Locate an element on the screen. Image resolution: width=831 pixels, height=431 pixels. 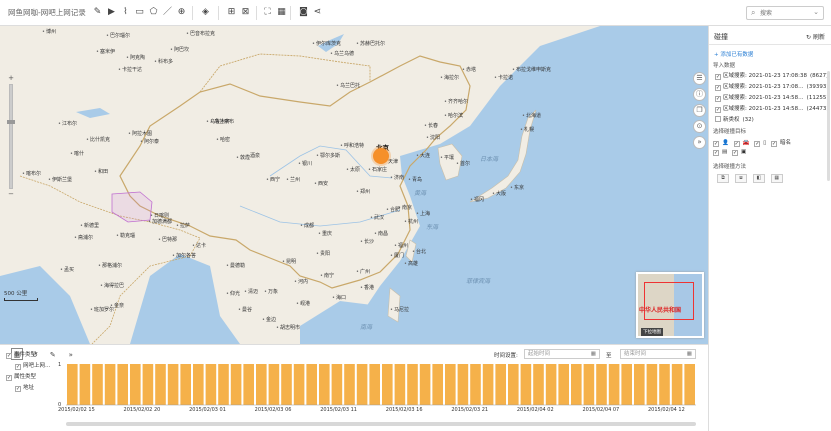
data-row: ✓ 区域搜索: 2021-01-23 17:08:38 (8627) is located at coordinates (771, 75).